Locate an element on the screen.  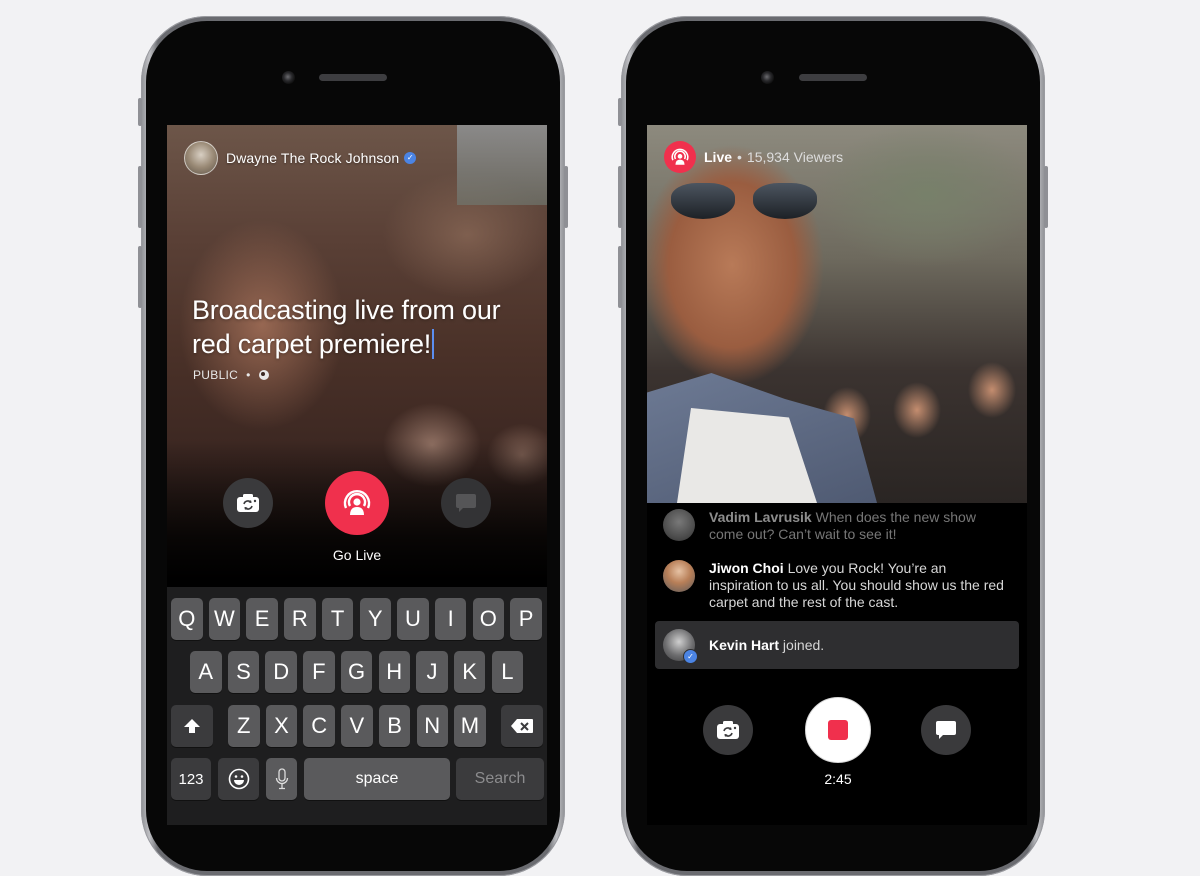
delete-key is located at coordinates (522, 726).